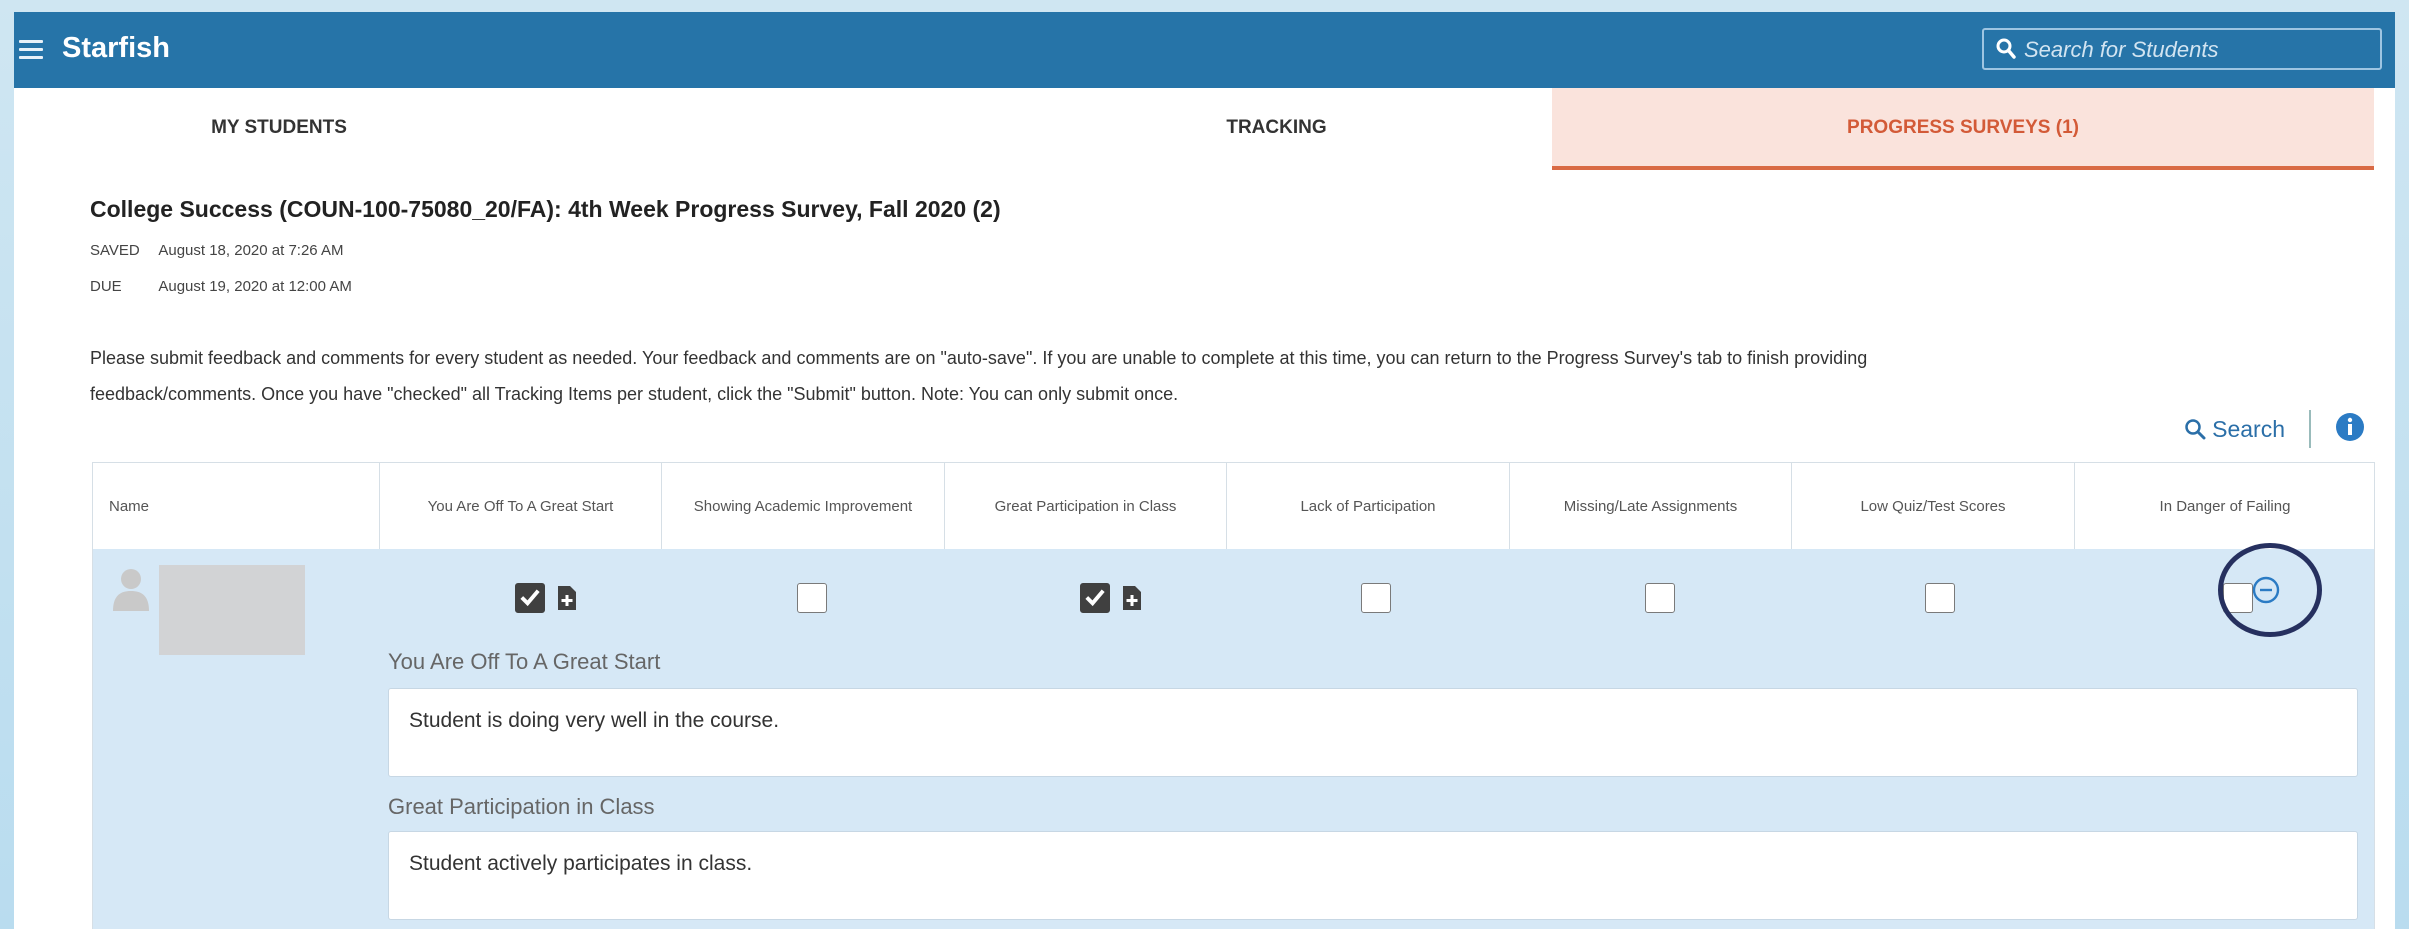 Image resolution: width=2409 pixels, height=929 pixels. I want to click on checkbox-great-participation, so click(1095, 598).